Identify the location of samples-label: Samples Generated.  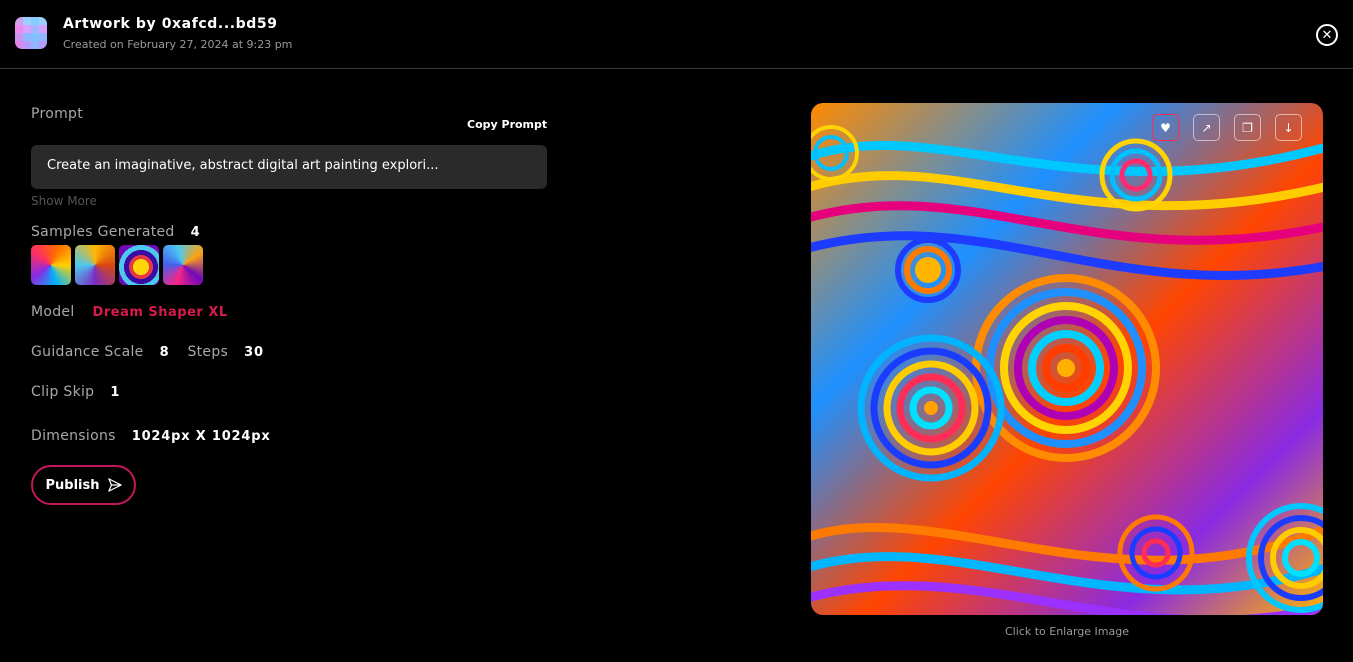
(103, 232).